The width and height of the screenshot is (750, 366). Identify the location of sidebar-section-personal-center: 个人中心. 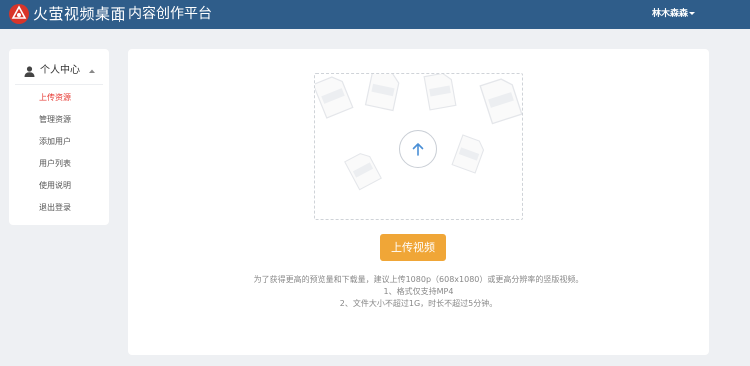
(59, 72).